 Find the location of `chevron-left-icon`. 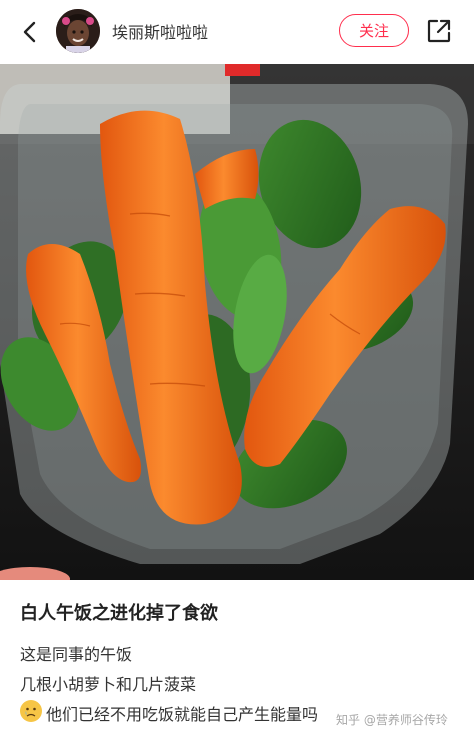

chevron-left-icon is located at coordinates (29, 32).